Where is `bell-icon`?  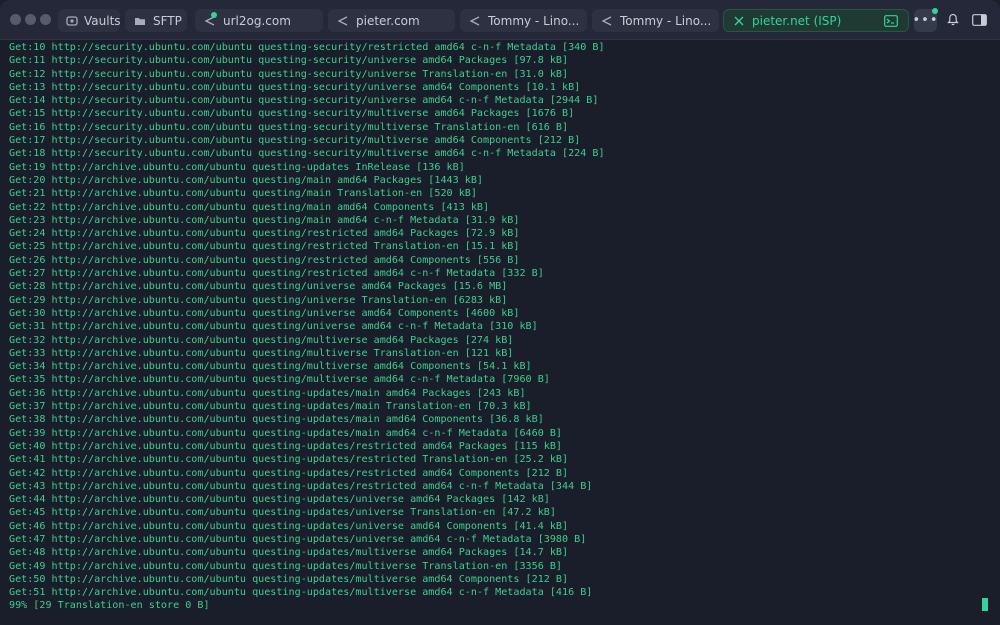 bell-icon is located at coordinates (952, 20).